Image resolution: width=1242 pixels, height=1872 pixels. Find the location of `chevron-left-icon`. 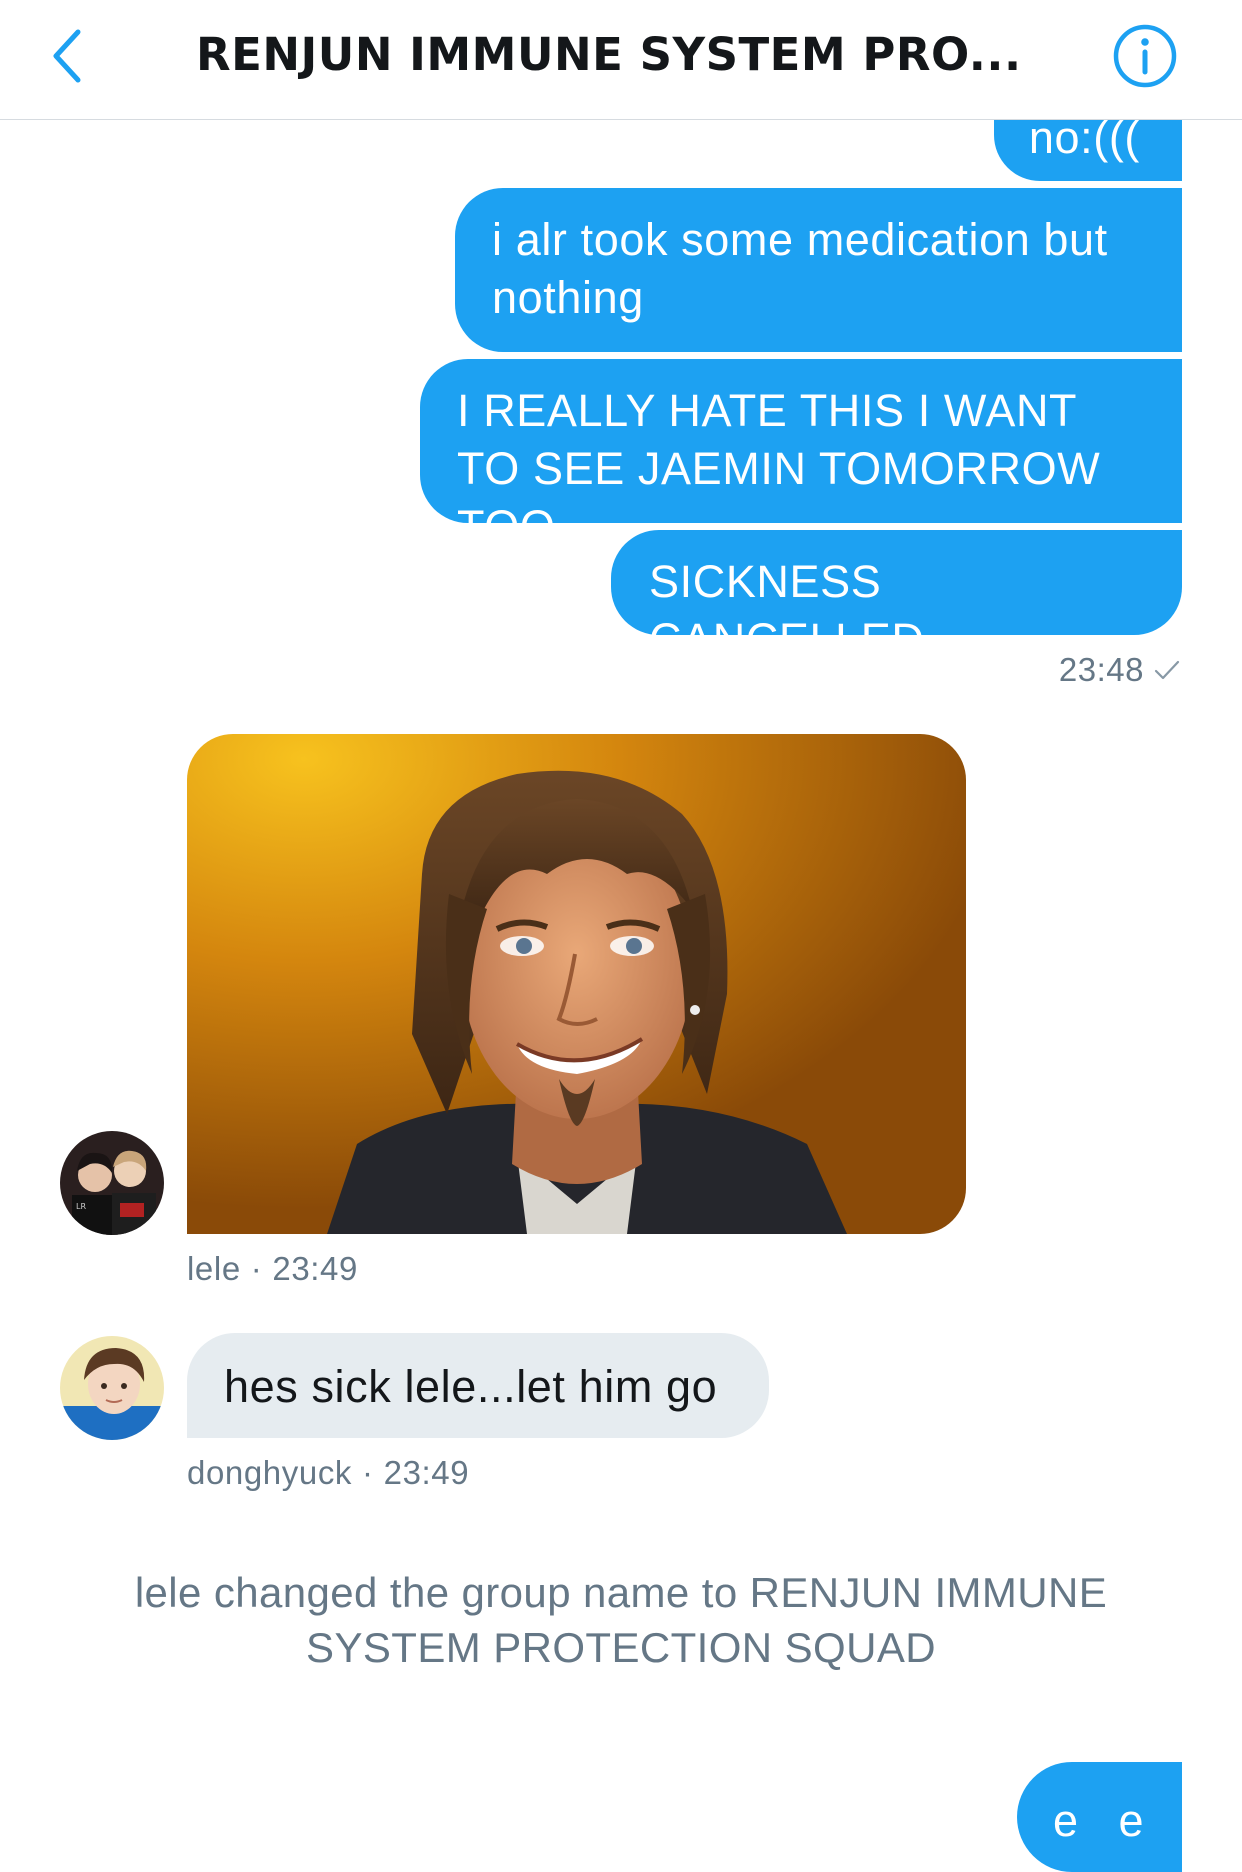

chevron-left-icon is located at coordinates (67, 56).